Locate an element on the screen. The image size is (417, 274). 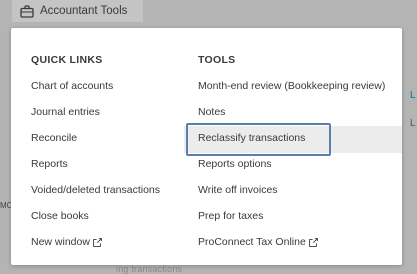
reclassify-focus-highlight is located at coordinates (258, 139).